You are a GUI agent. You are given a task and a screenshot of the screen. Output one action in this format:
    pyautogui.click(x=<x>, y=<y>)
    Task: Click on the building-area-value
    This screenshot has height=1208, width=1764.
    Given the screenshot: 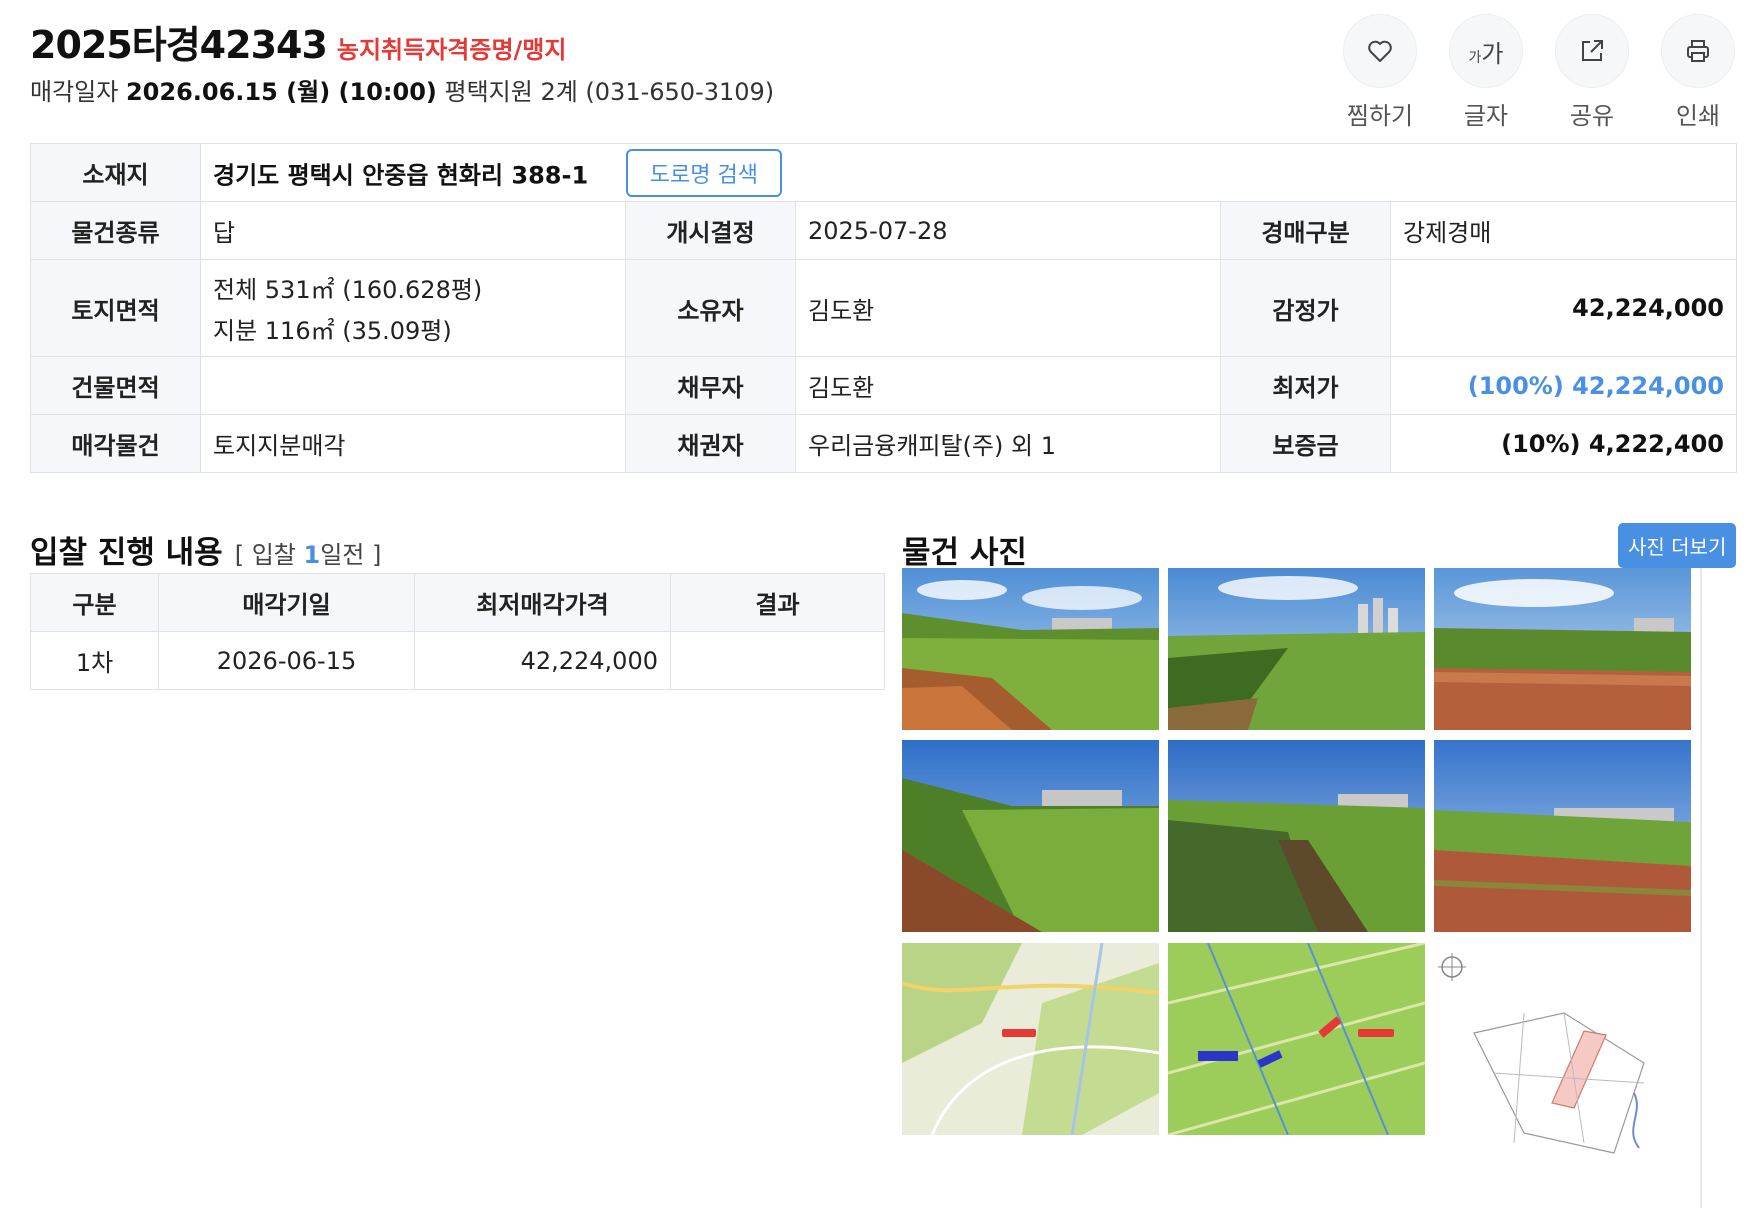 What is the action you would take?
    pyautogui.click(x=413, y=385)
    